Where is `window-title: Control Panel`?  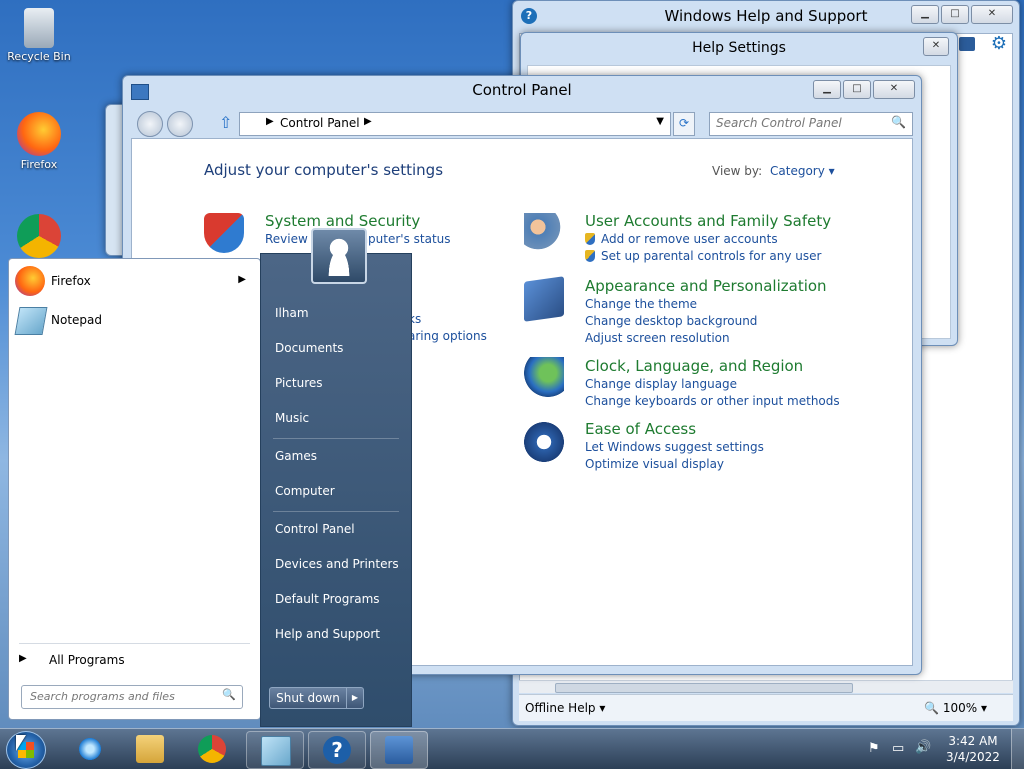 window-title: Control Panel is located at coordinates (522, 90).